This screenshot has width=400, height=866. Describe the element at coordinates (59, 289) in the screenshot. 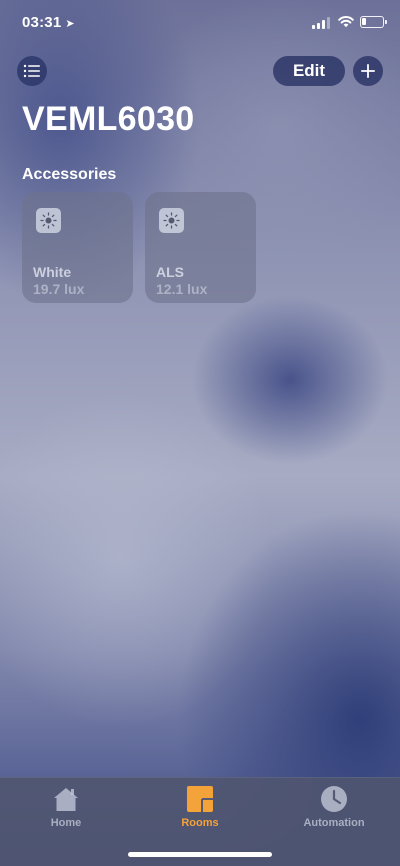

I see `accessory-value: 19.7 lux` at that location.